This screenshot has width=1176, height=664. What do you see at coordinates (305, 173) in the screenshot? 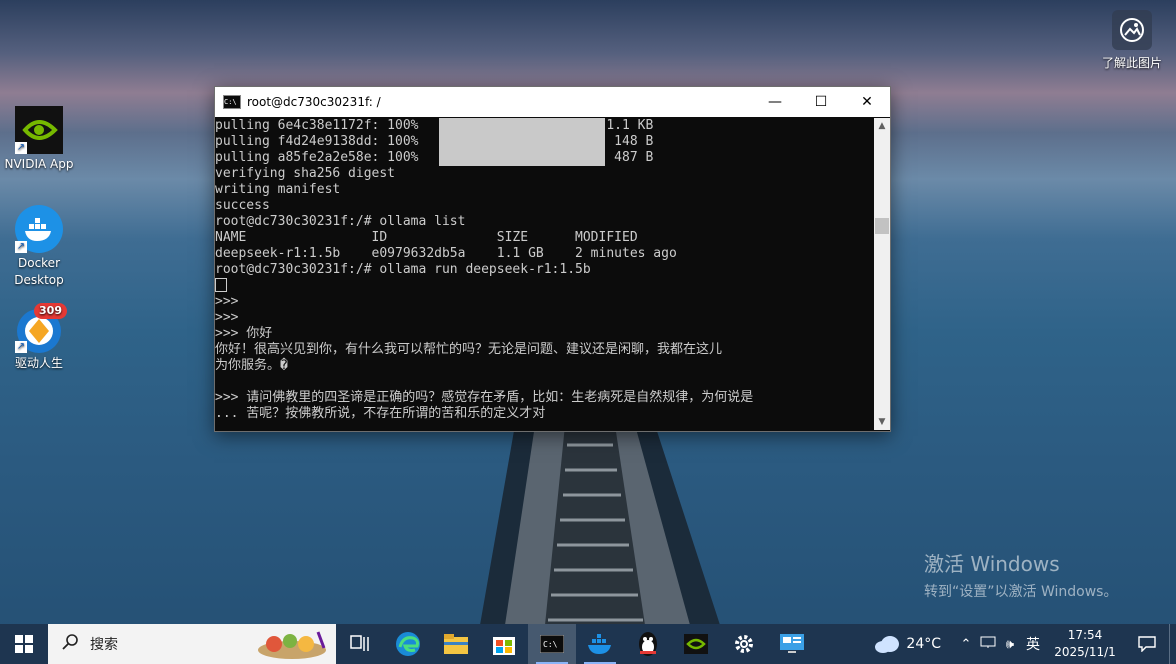
I see `terminal-line-text: verifying sha256 digest` at bounding box center [305, 173].